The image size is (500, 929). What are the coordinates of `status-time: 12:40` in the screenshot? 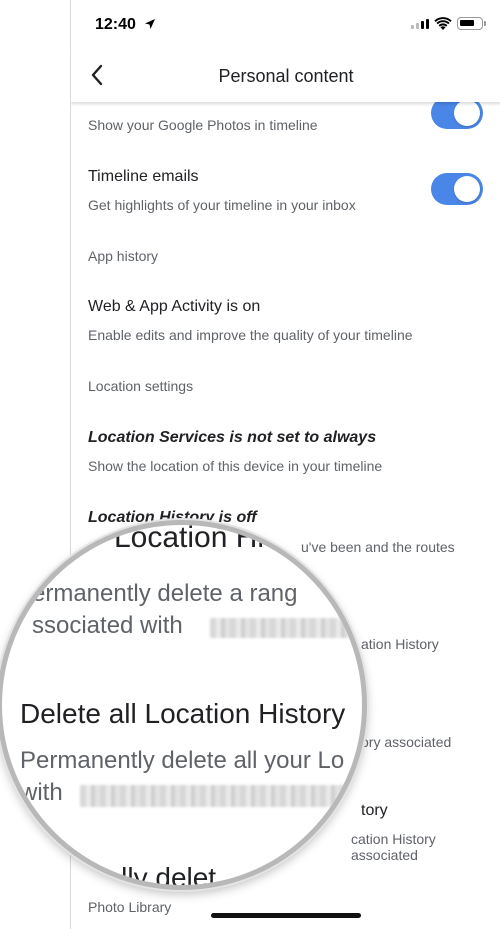 It's located at (115, 24).